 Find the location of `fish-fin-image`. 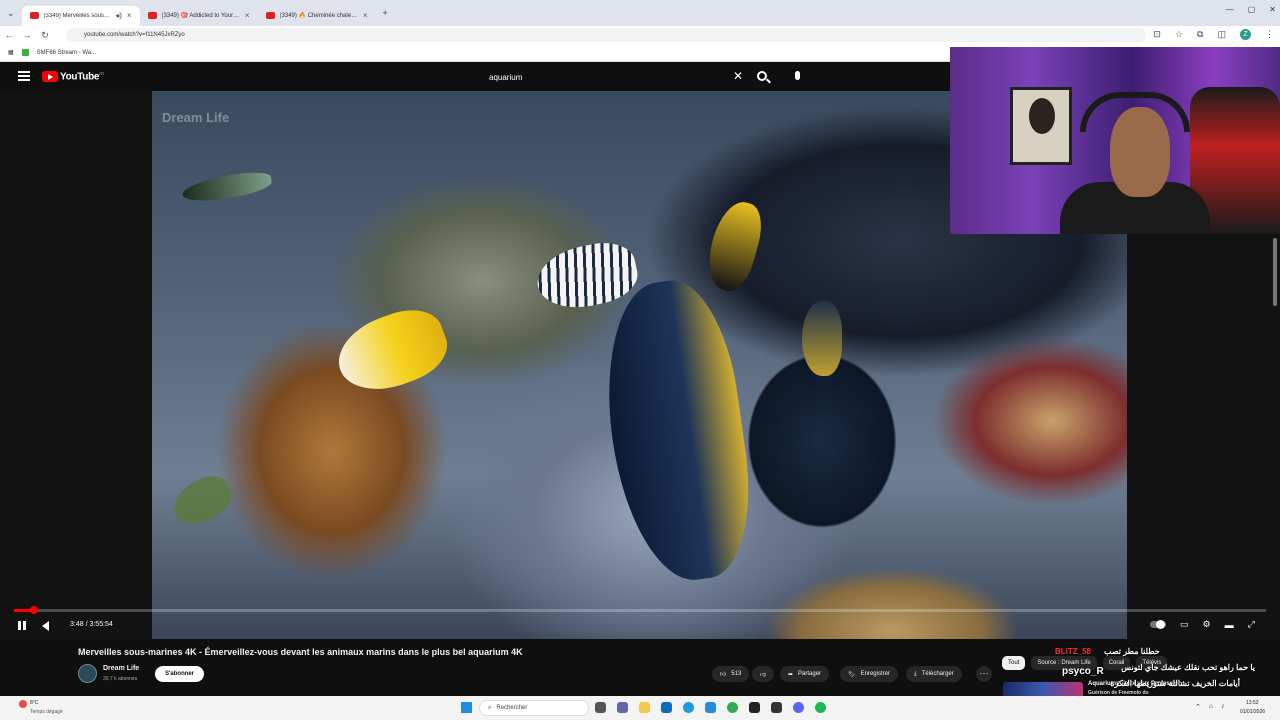

fish-fin-image is located at coordinates (734, 246).